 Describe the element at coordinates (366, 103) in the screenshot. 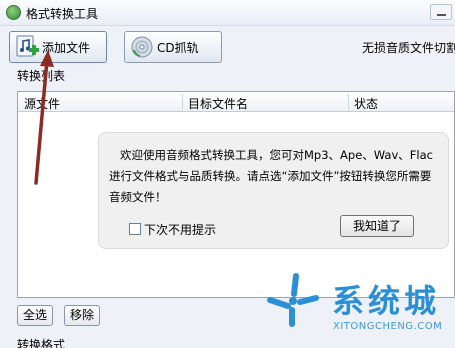

I see `column-status: 状态` at that location.